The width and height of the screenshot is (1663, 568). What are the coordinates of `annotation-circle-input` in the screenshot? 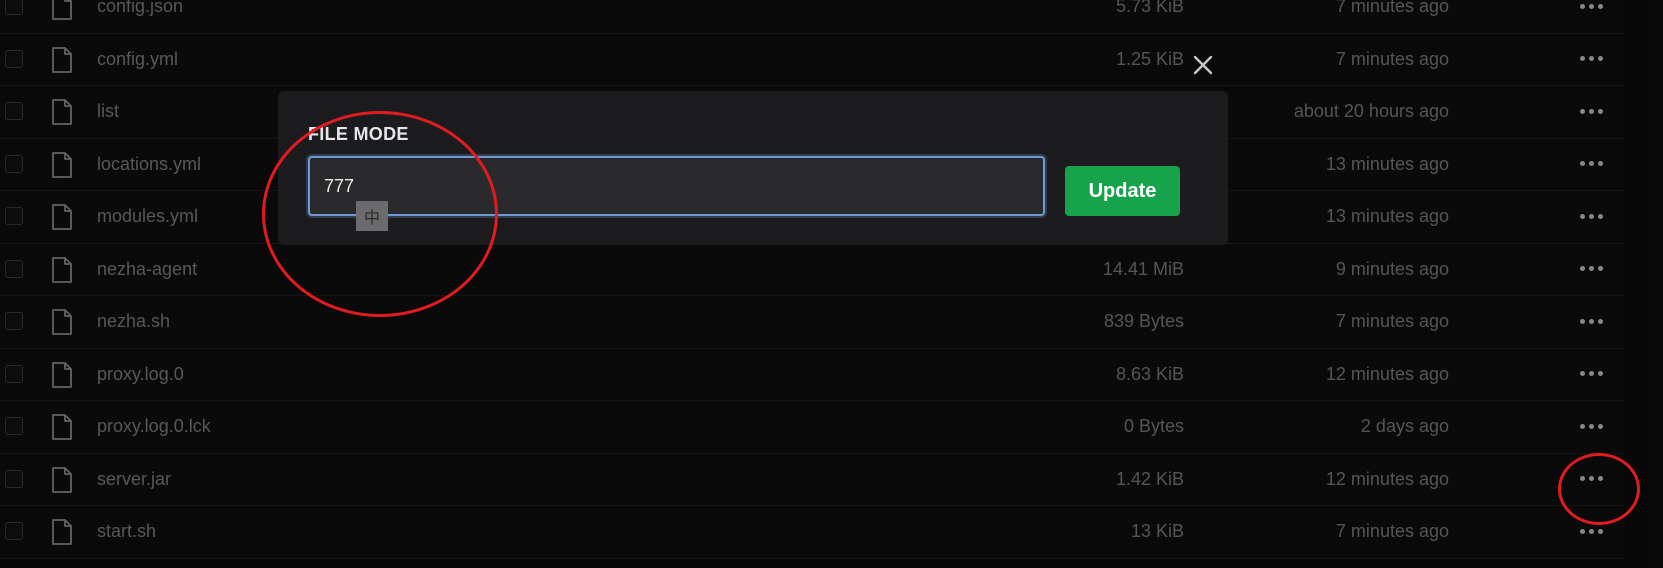 It's located at (380, 214).